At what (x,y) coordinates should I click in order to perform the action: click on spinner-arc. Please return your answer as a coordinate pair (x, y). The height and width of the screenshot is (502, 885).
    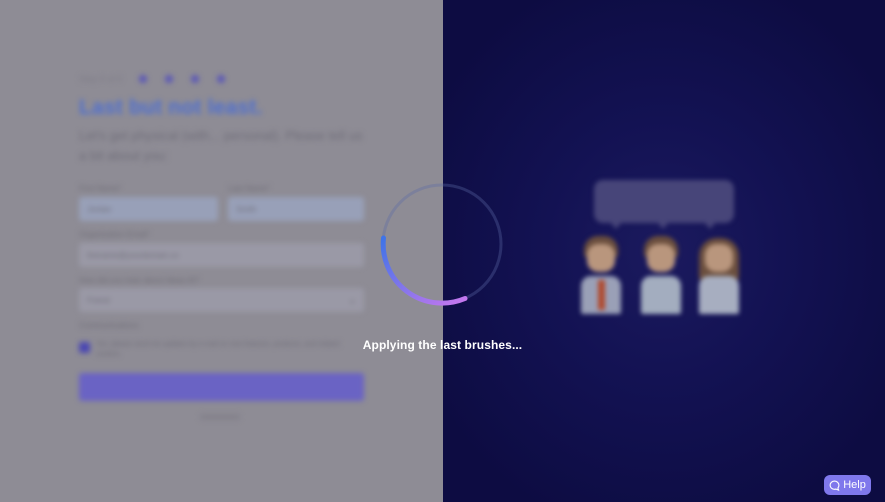
    Looking at the image, I should click on (424, 270).